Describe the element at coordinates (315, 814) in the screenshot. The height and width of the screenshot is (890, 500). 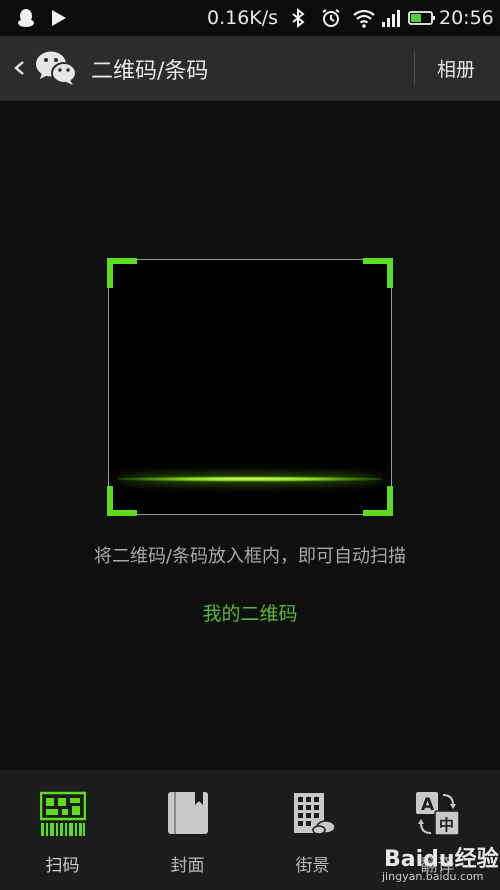
I see `street-view-icon` at that location.